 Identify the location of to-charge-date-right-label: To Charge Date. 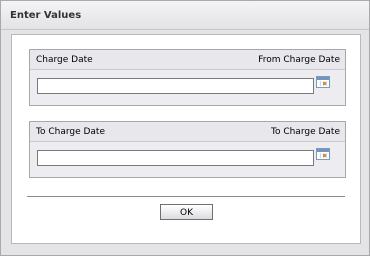
(305, 132).